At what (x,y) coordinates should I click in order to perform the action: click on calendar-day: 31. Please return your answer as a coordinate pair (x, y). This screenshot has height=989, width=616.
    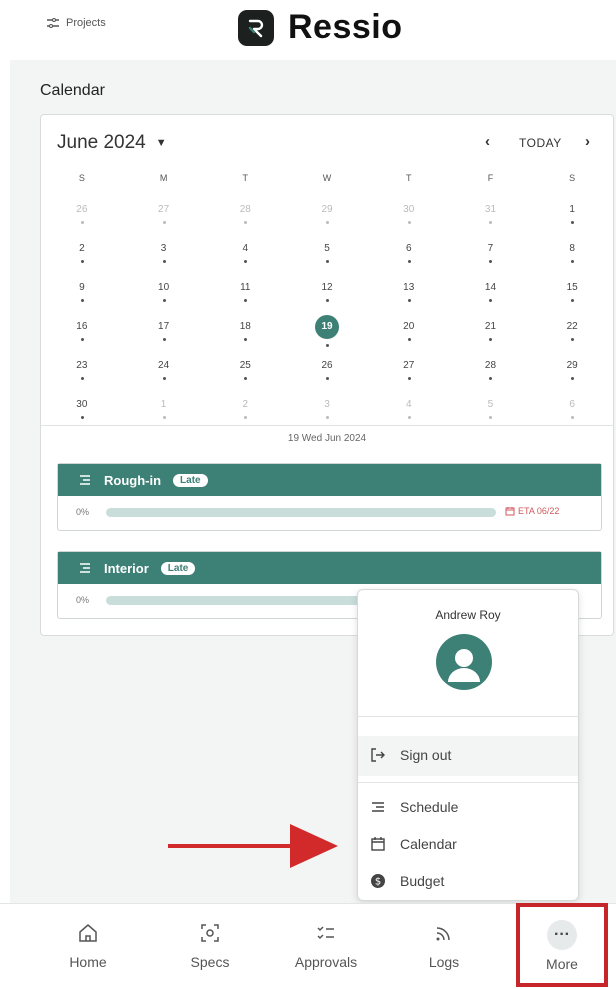
    Looking at the image, I should click on (491, 220).